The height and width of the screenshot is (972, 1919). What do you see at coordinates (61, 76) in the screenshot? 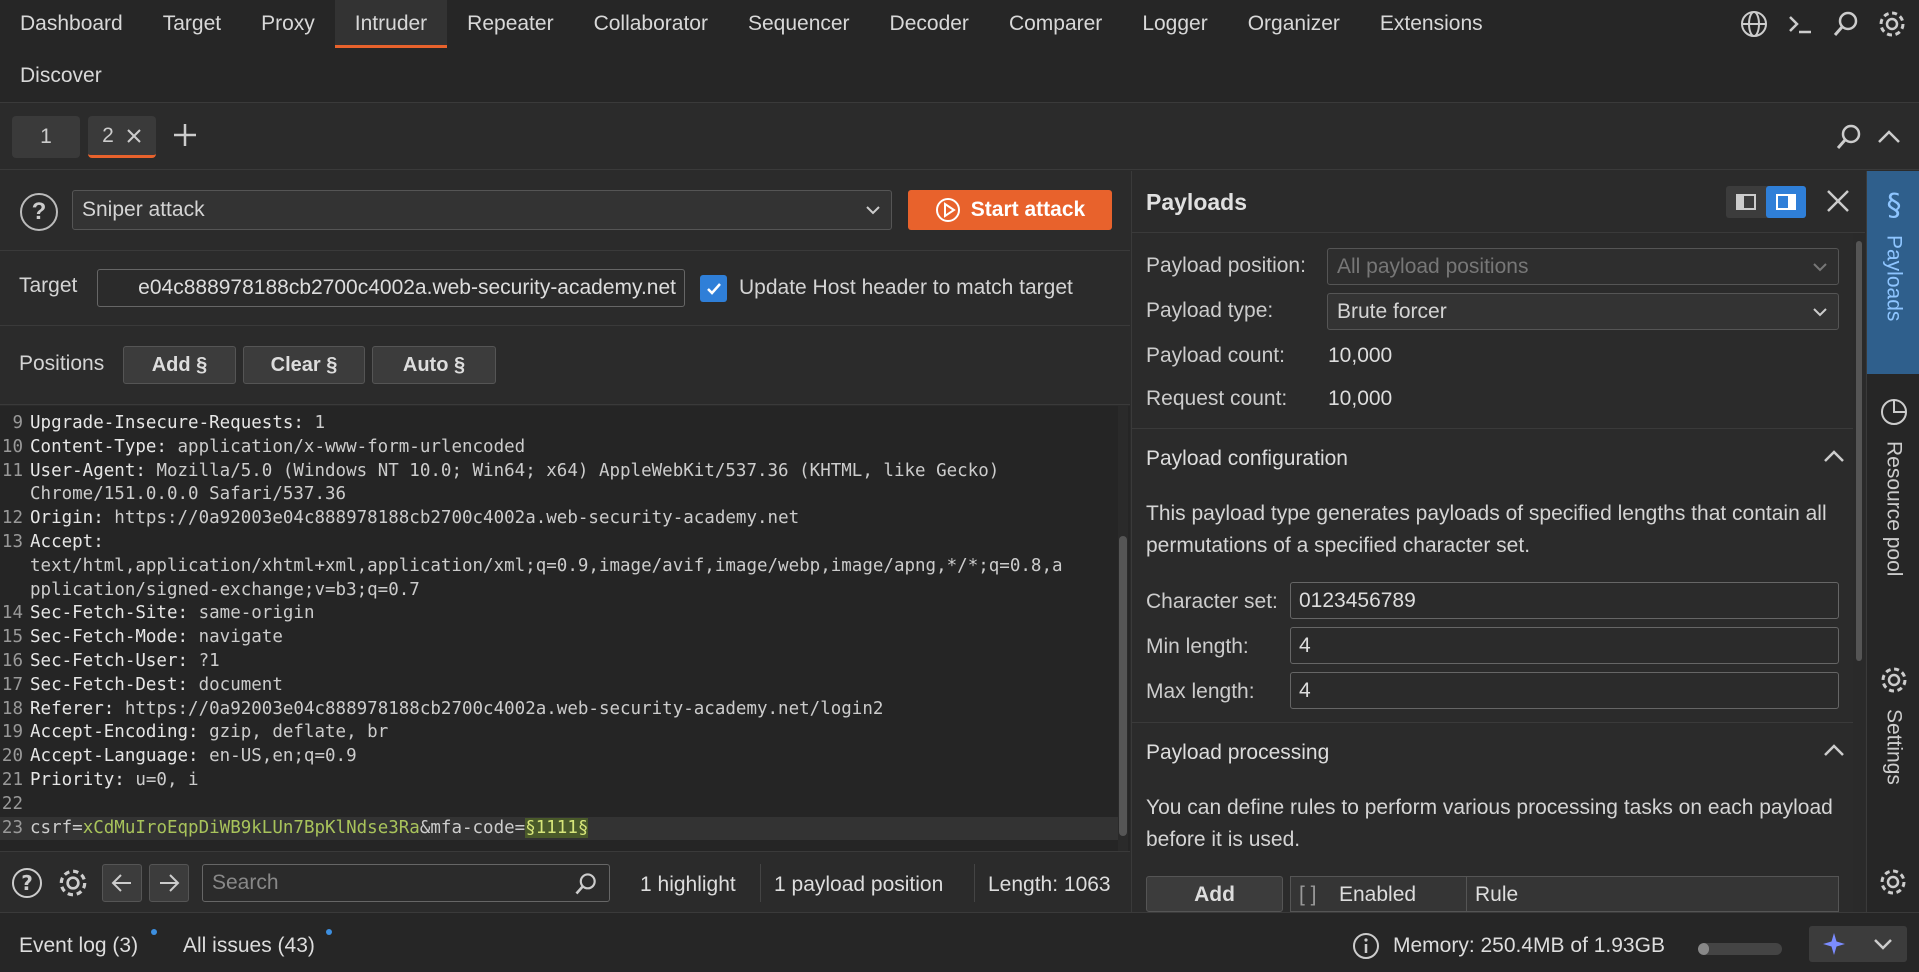
I see `menu-discover: Discover` at bounding box center [61, 76].